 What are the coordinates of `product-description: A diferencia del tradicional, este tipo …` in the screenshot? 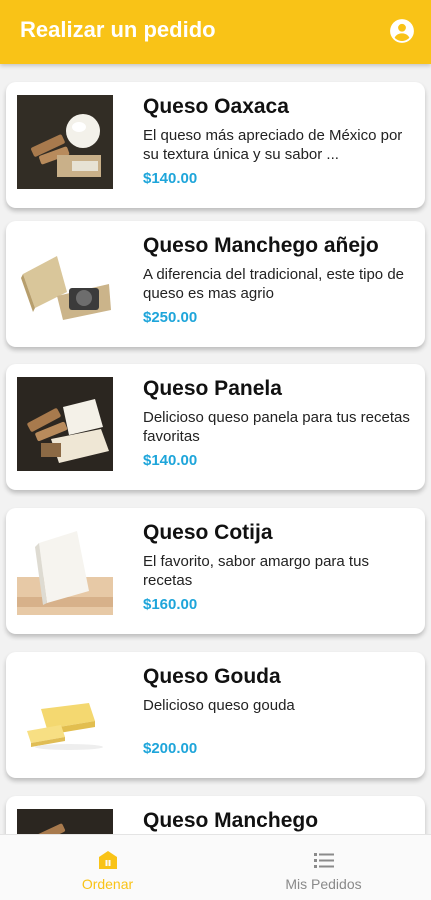 It's located at (273, 284).